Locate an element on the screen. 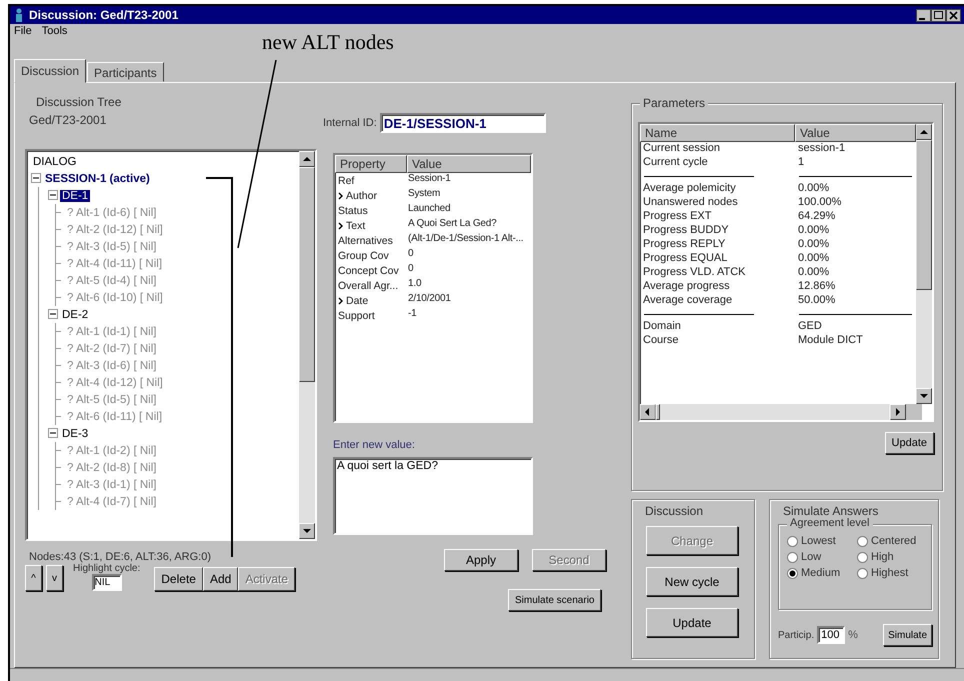 This screenshot has width=964, height=681. value-cell-text: A Quoi Sert La Ged? is located at coordinates (452, 224).